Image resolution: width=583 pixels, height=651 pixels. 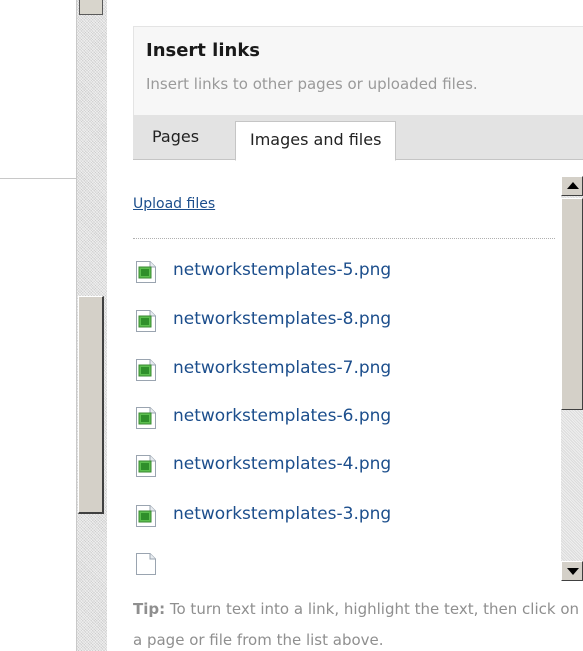 I want to click on tab-bar: Pages Images and files, so click(x=358, y=138).